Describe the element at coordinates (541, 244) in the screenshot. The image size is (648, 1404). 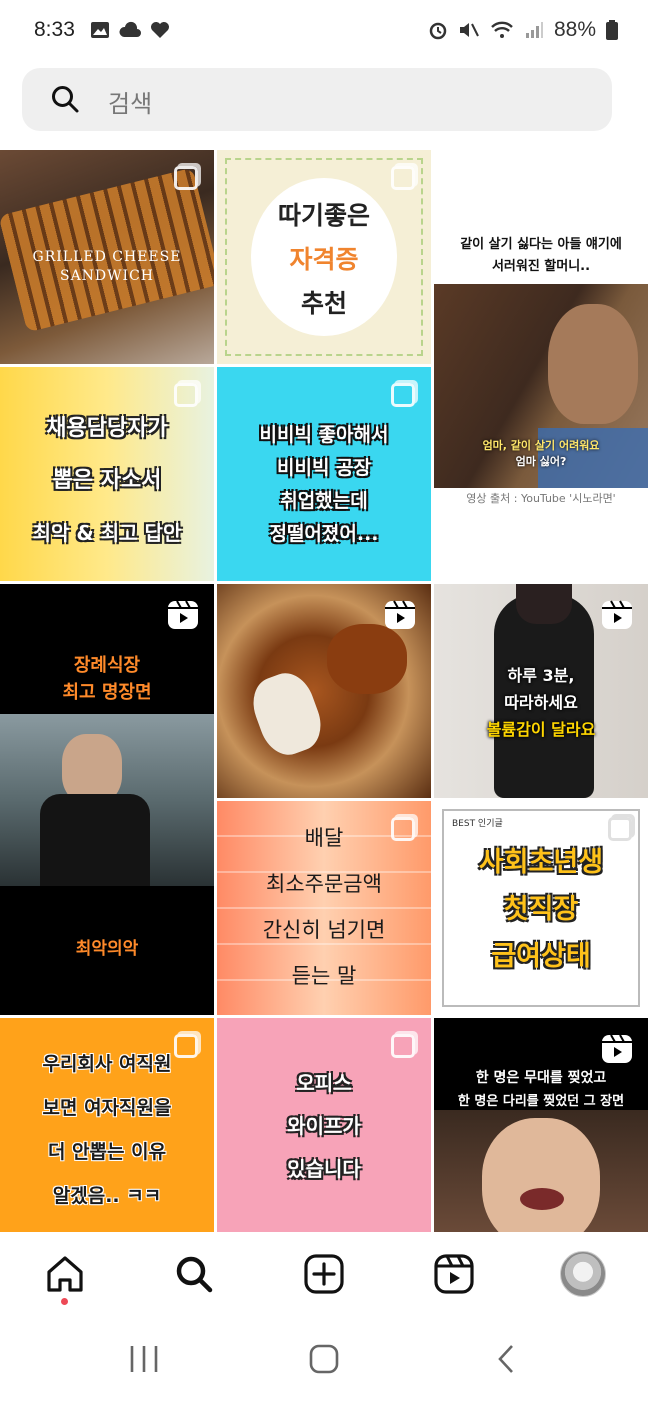
I see `caption-line: 같이 살기 싫다는 아들 얘기에` at that location.